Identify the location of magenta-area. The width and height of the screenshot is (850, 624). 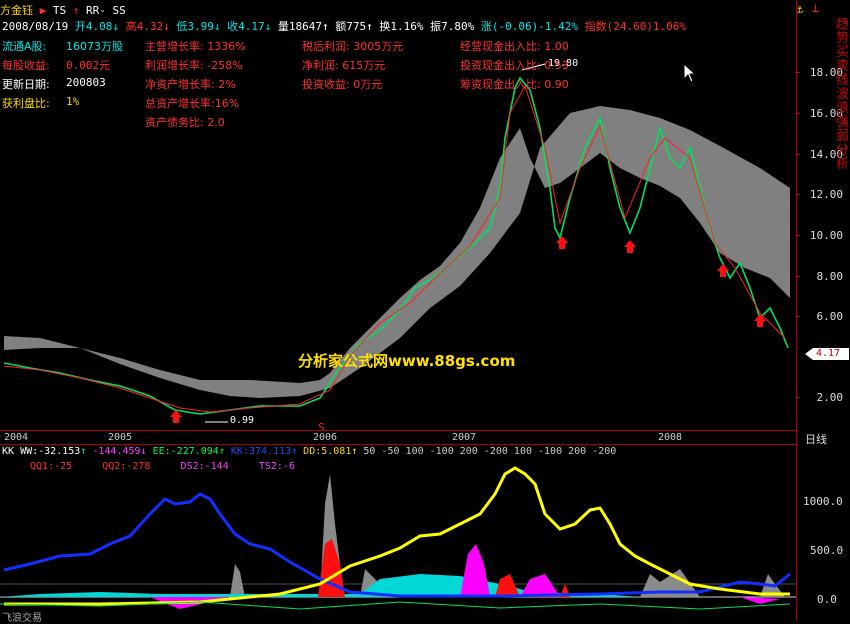
(465, 576).